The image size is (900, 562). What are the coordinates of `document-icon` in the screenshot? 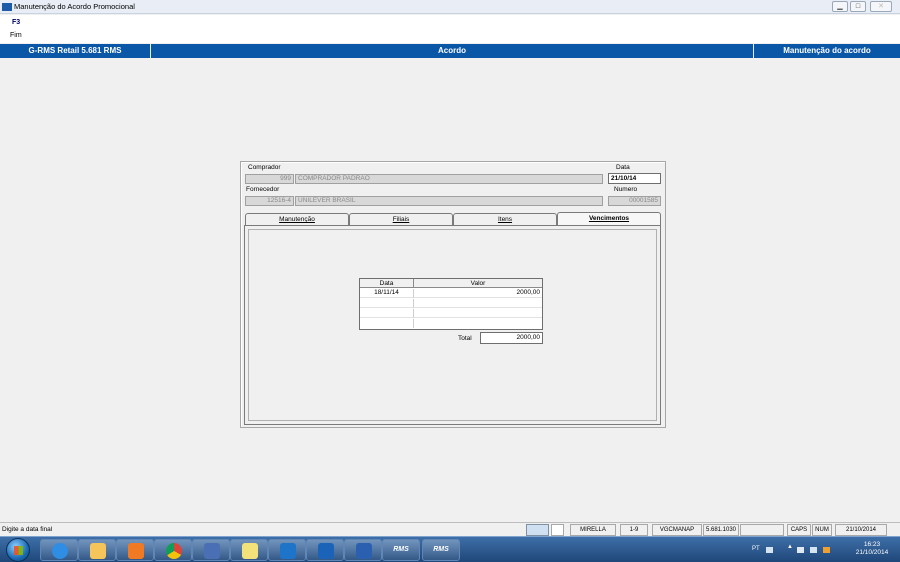 It's located at (557, 530).